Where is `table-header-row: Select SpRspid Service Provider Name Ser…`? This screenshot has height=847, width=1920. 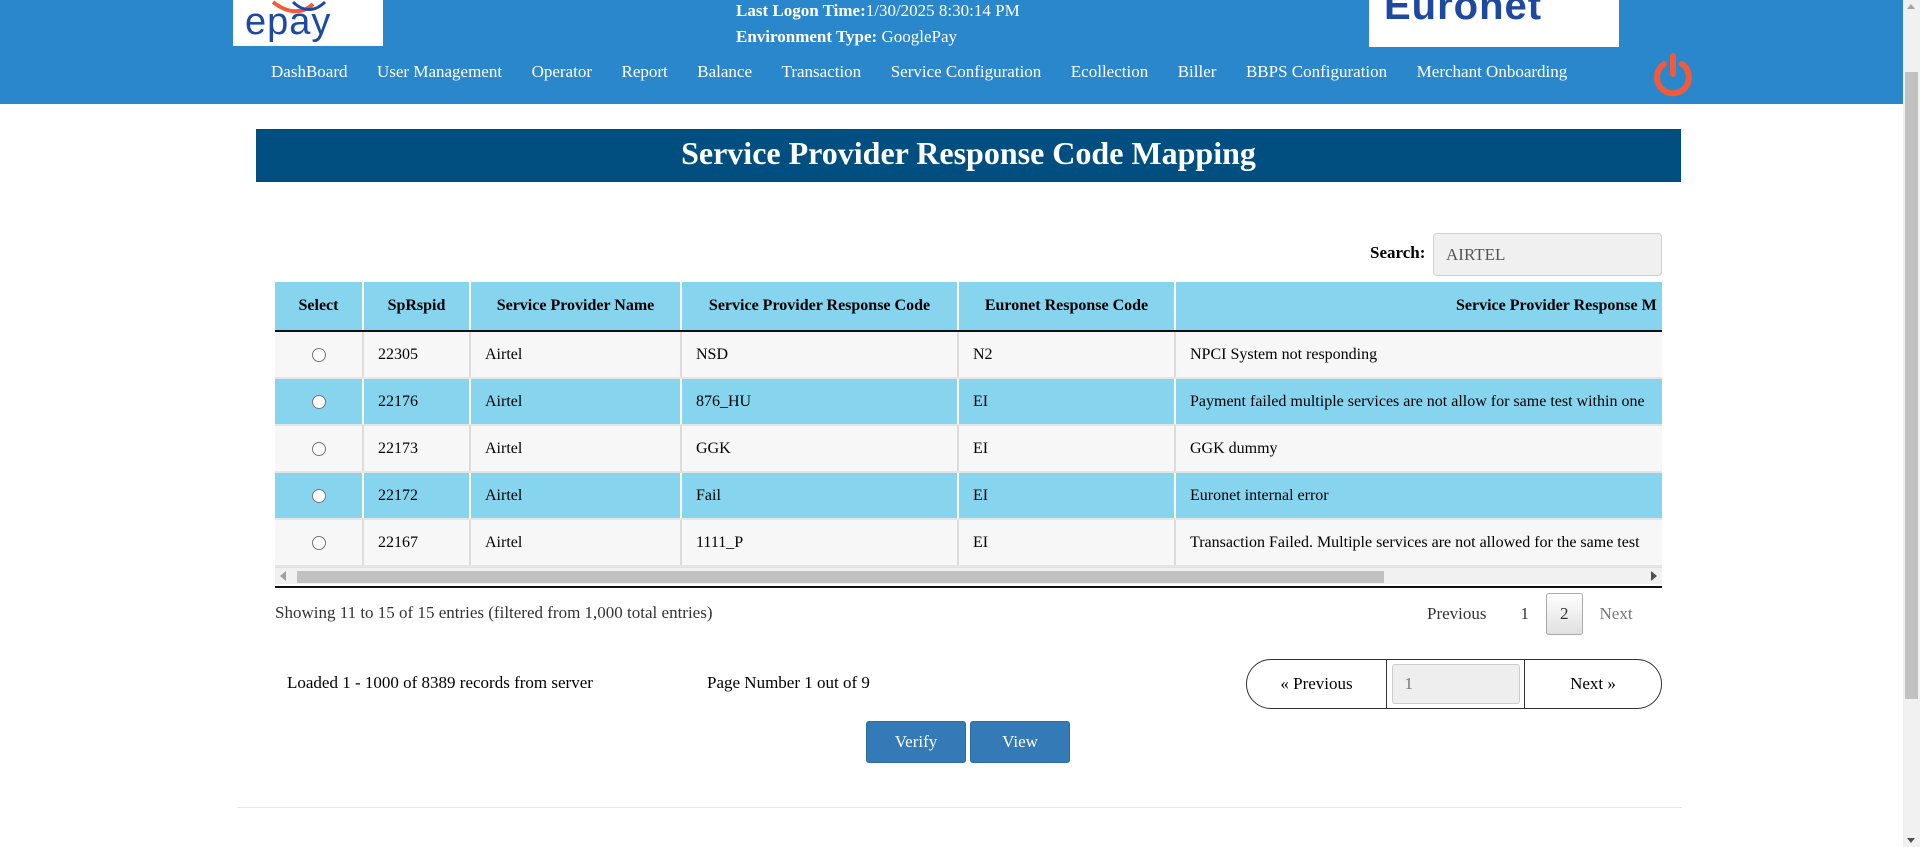
table-header-row: Select SpRspid Service Provider Name Ser… is located at coordinates (968, 307).